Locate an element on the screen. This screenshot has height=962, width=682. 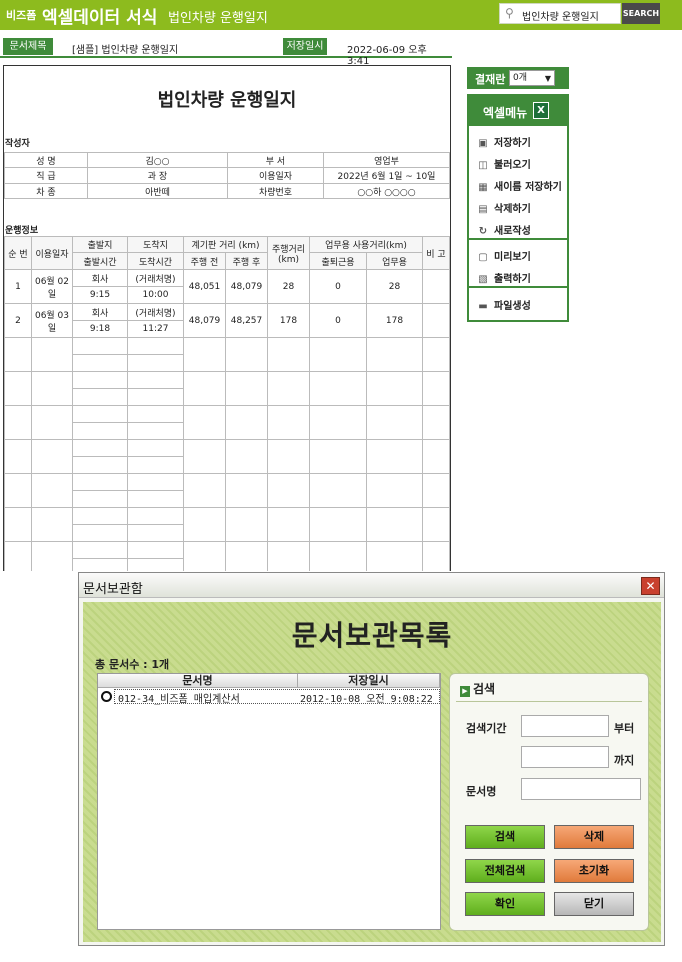
excel-menu-header: 엑셀메뉴 X is located at coordinates (518, 111).